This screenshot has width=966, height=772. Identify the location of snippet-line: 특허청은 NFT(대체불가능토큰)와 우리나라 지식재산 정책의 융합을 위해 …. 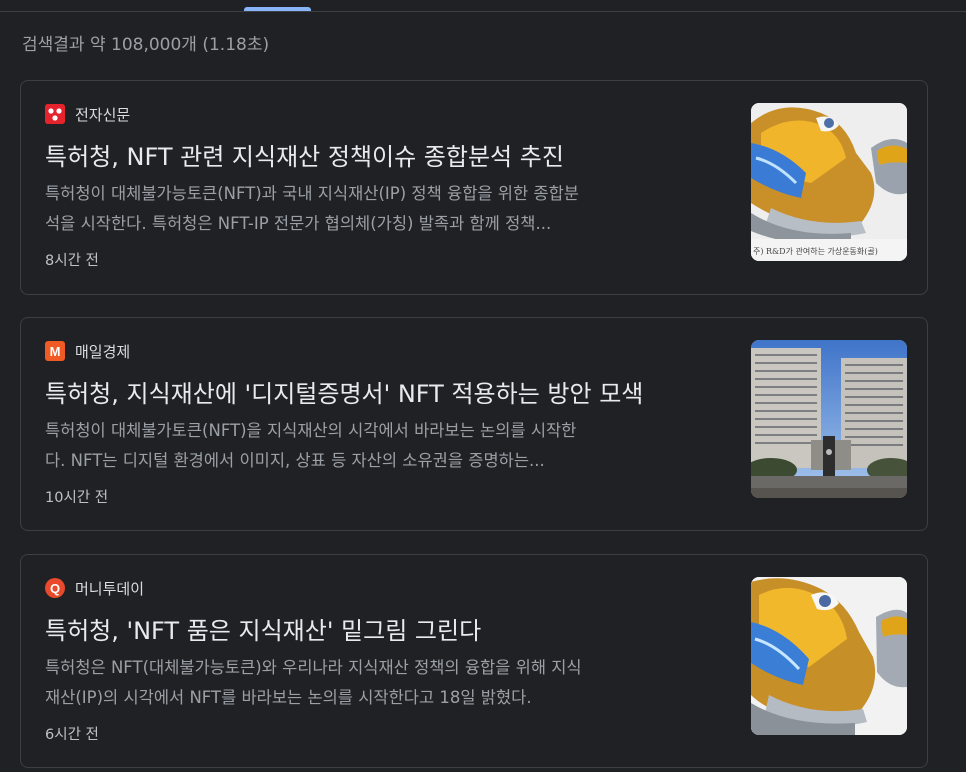
(313, 667).